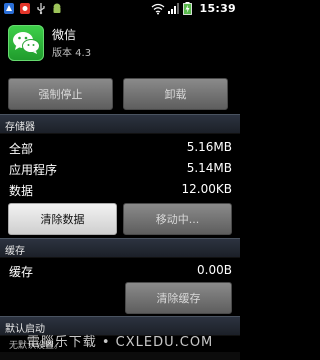 This screenshot has width=320, height=360. Describe the element at coordinates (120, 168) in the screenshot. I see `storage-row-app: 应用程序 5.14MB` at that location.